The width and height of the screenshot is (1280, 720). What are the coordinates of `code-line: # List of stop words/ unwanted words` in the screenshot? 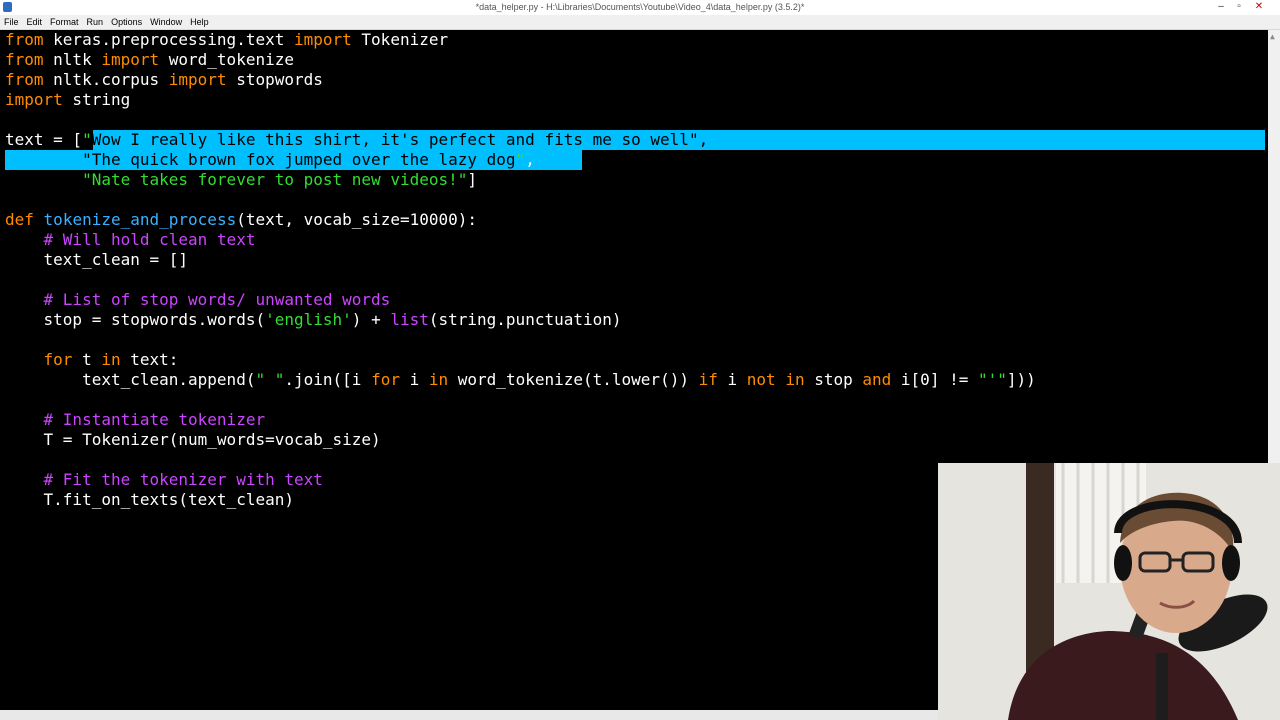 It's located at (217, 299).